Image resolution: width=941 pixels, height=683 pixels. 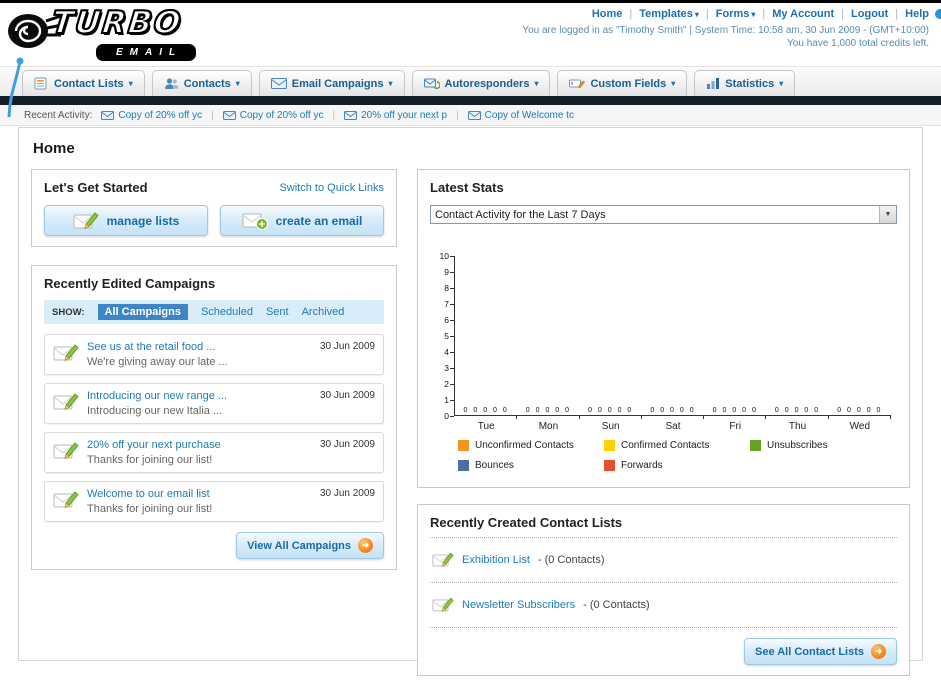 What do you see at coordinates (404, 115) in the screenshot?
I see `activity-link: 20% off your next p` at bounding box center [404, 115].